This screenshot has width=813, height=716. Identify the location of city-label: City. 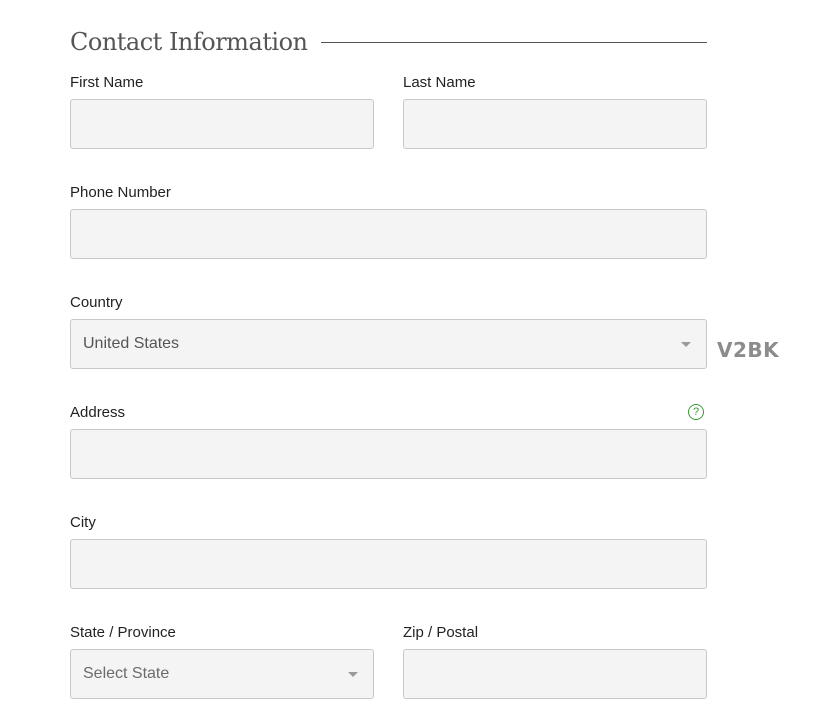
(83, 522).